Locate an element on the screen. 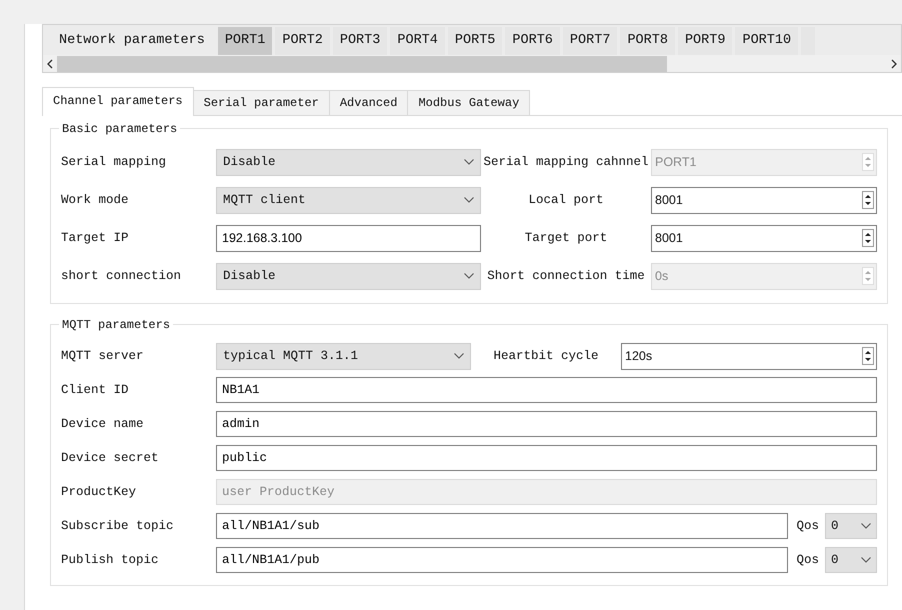 The width and height of the screenshot is (902, 610). tab: PORT5 is located at coordinates (475, 41).